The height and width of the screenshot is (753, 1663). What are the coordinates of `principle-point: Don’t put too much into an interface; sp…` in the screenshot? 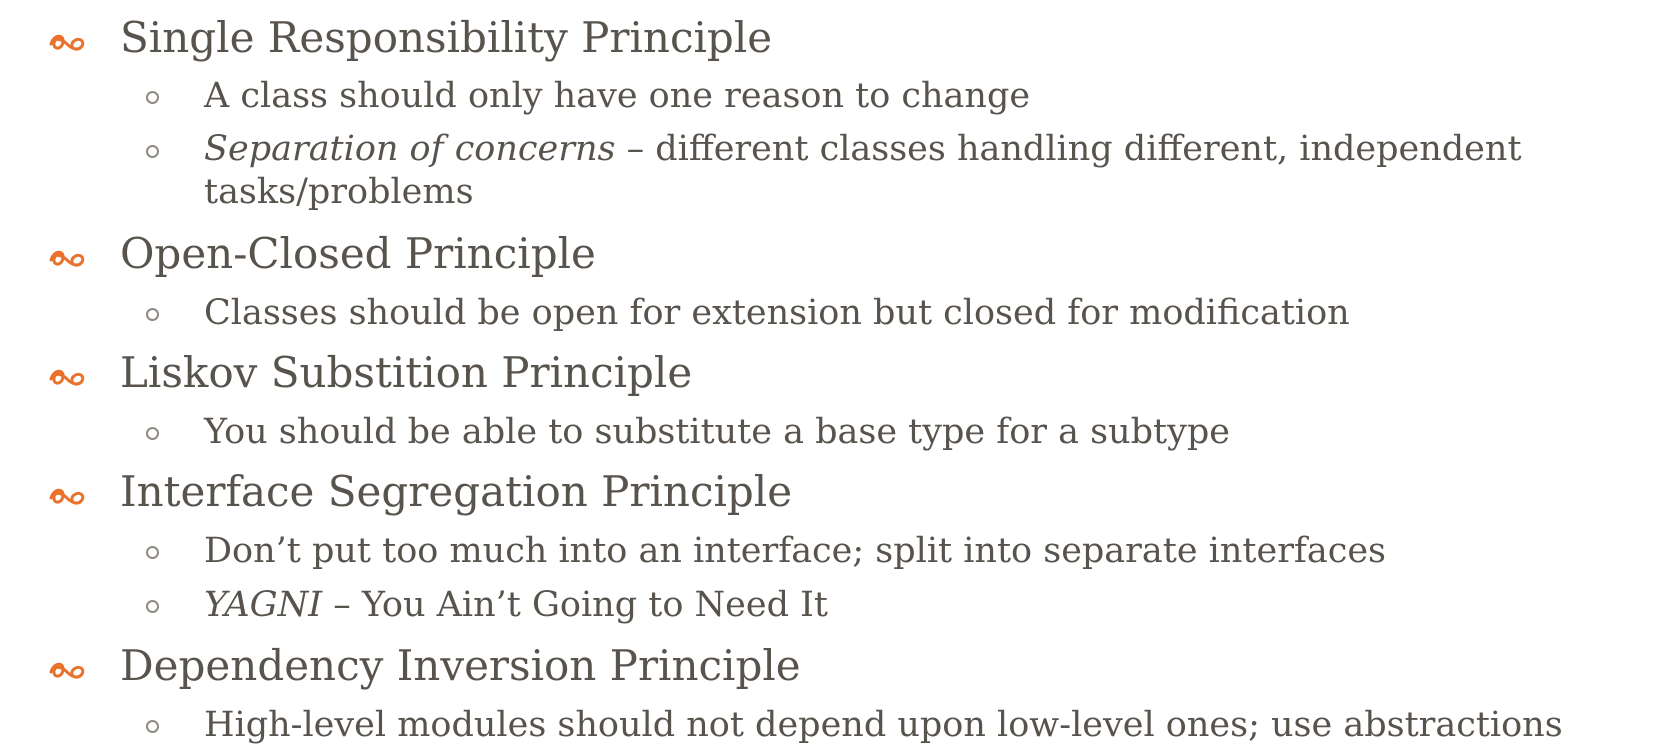 It's located at (795, 551).